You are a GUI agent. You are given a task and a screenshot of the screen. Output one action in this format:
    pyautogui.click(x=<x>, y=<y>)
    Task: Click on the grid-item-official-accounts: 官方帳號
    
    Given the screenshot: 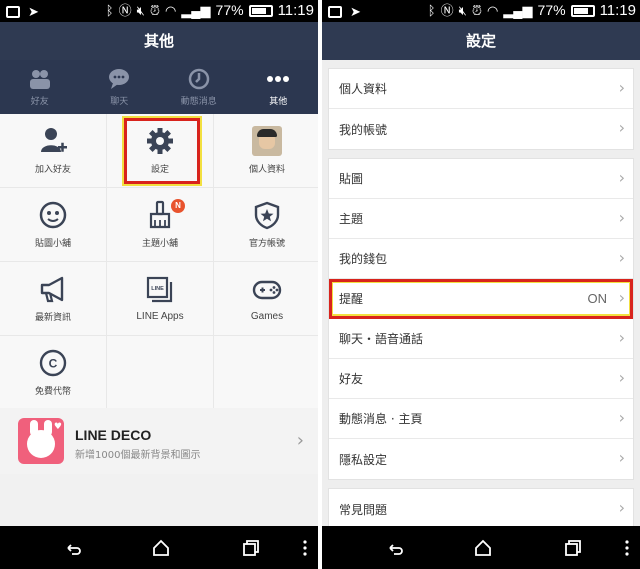 What is the action you would take?
    pyautogui.click(x=266, y=224)
    